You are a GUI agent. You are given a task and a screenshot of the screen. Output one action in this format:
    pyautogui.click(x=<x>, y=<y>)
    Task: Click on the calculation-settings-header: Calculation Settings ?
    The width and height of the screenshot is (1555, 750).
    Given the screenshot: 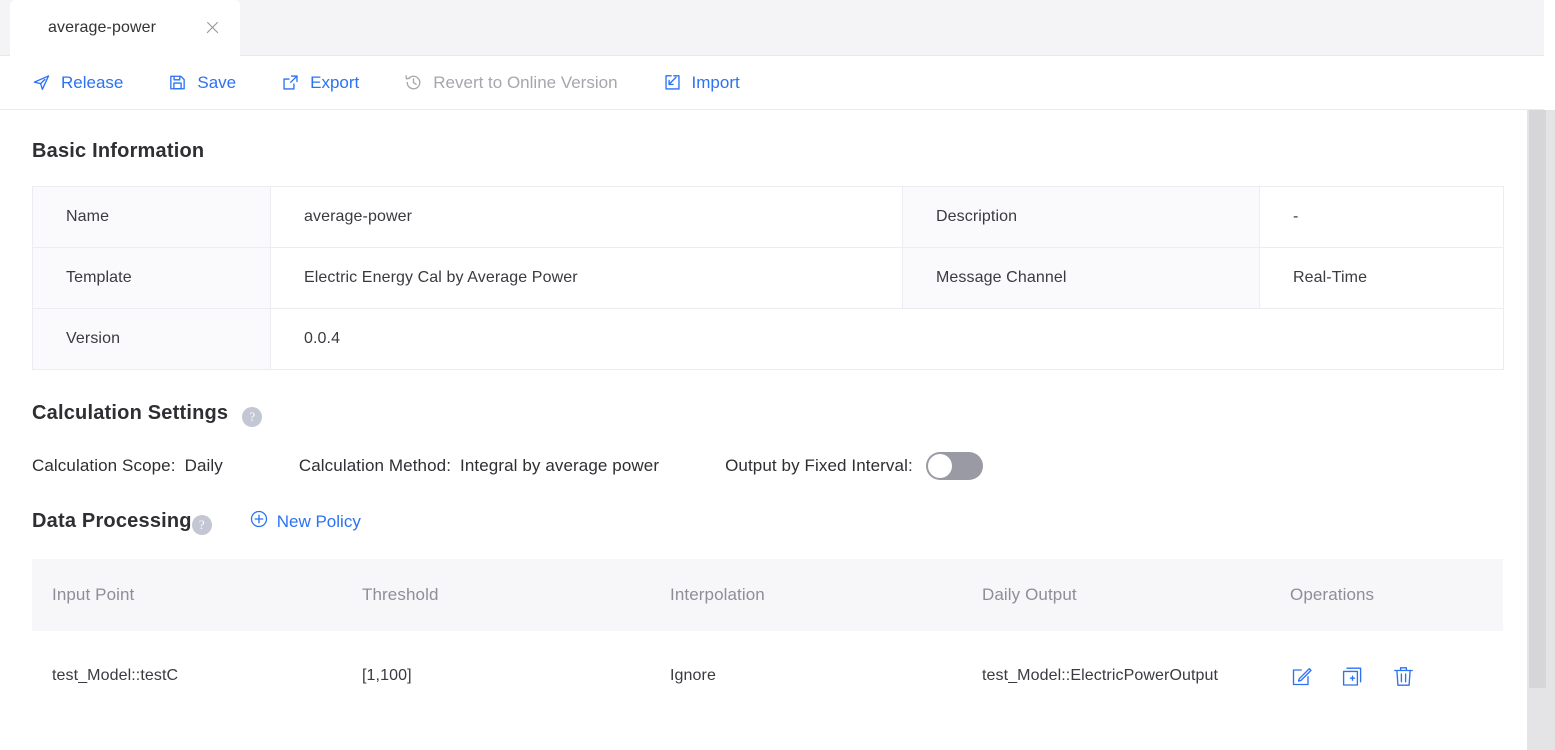 What is the action you would take?
    pyautogui.click(x=763, y=414)
    